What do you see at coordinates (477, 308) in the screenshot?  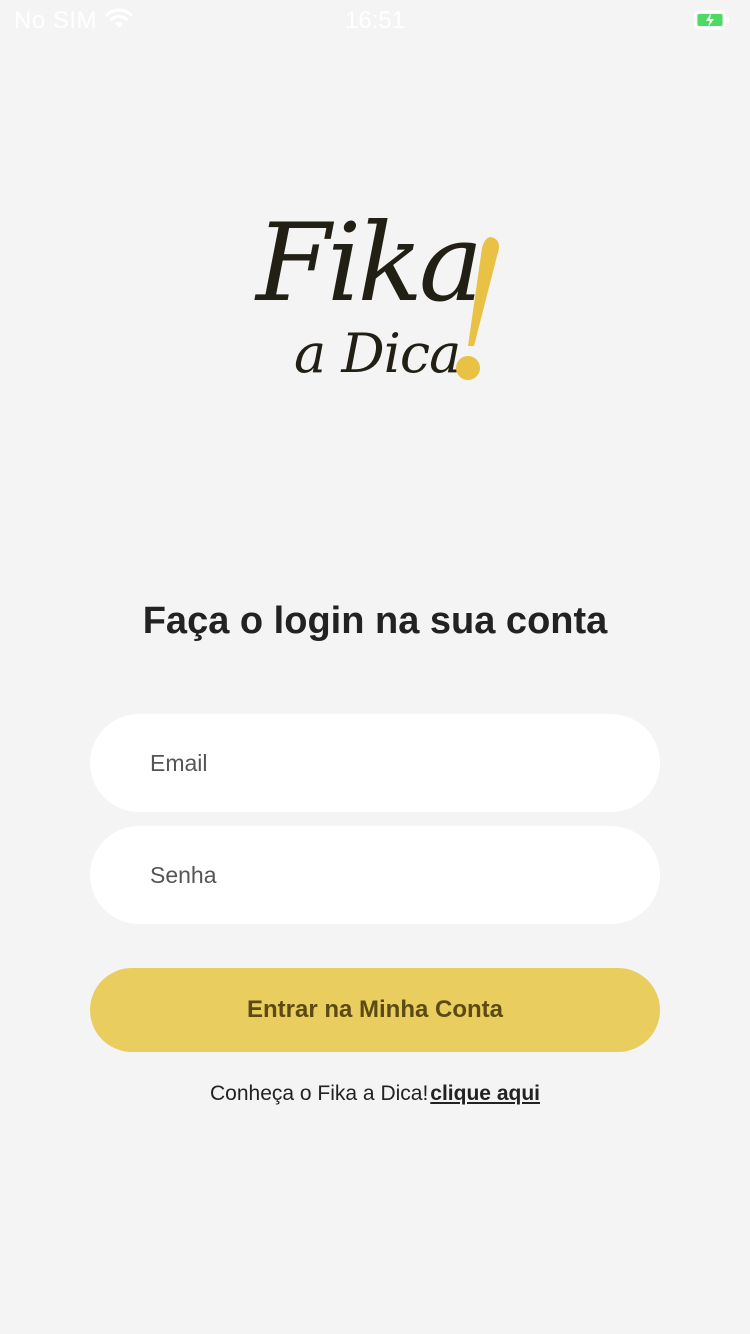 I see `exclamation-mark-icon` at bounding box center [477, 308].